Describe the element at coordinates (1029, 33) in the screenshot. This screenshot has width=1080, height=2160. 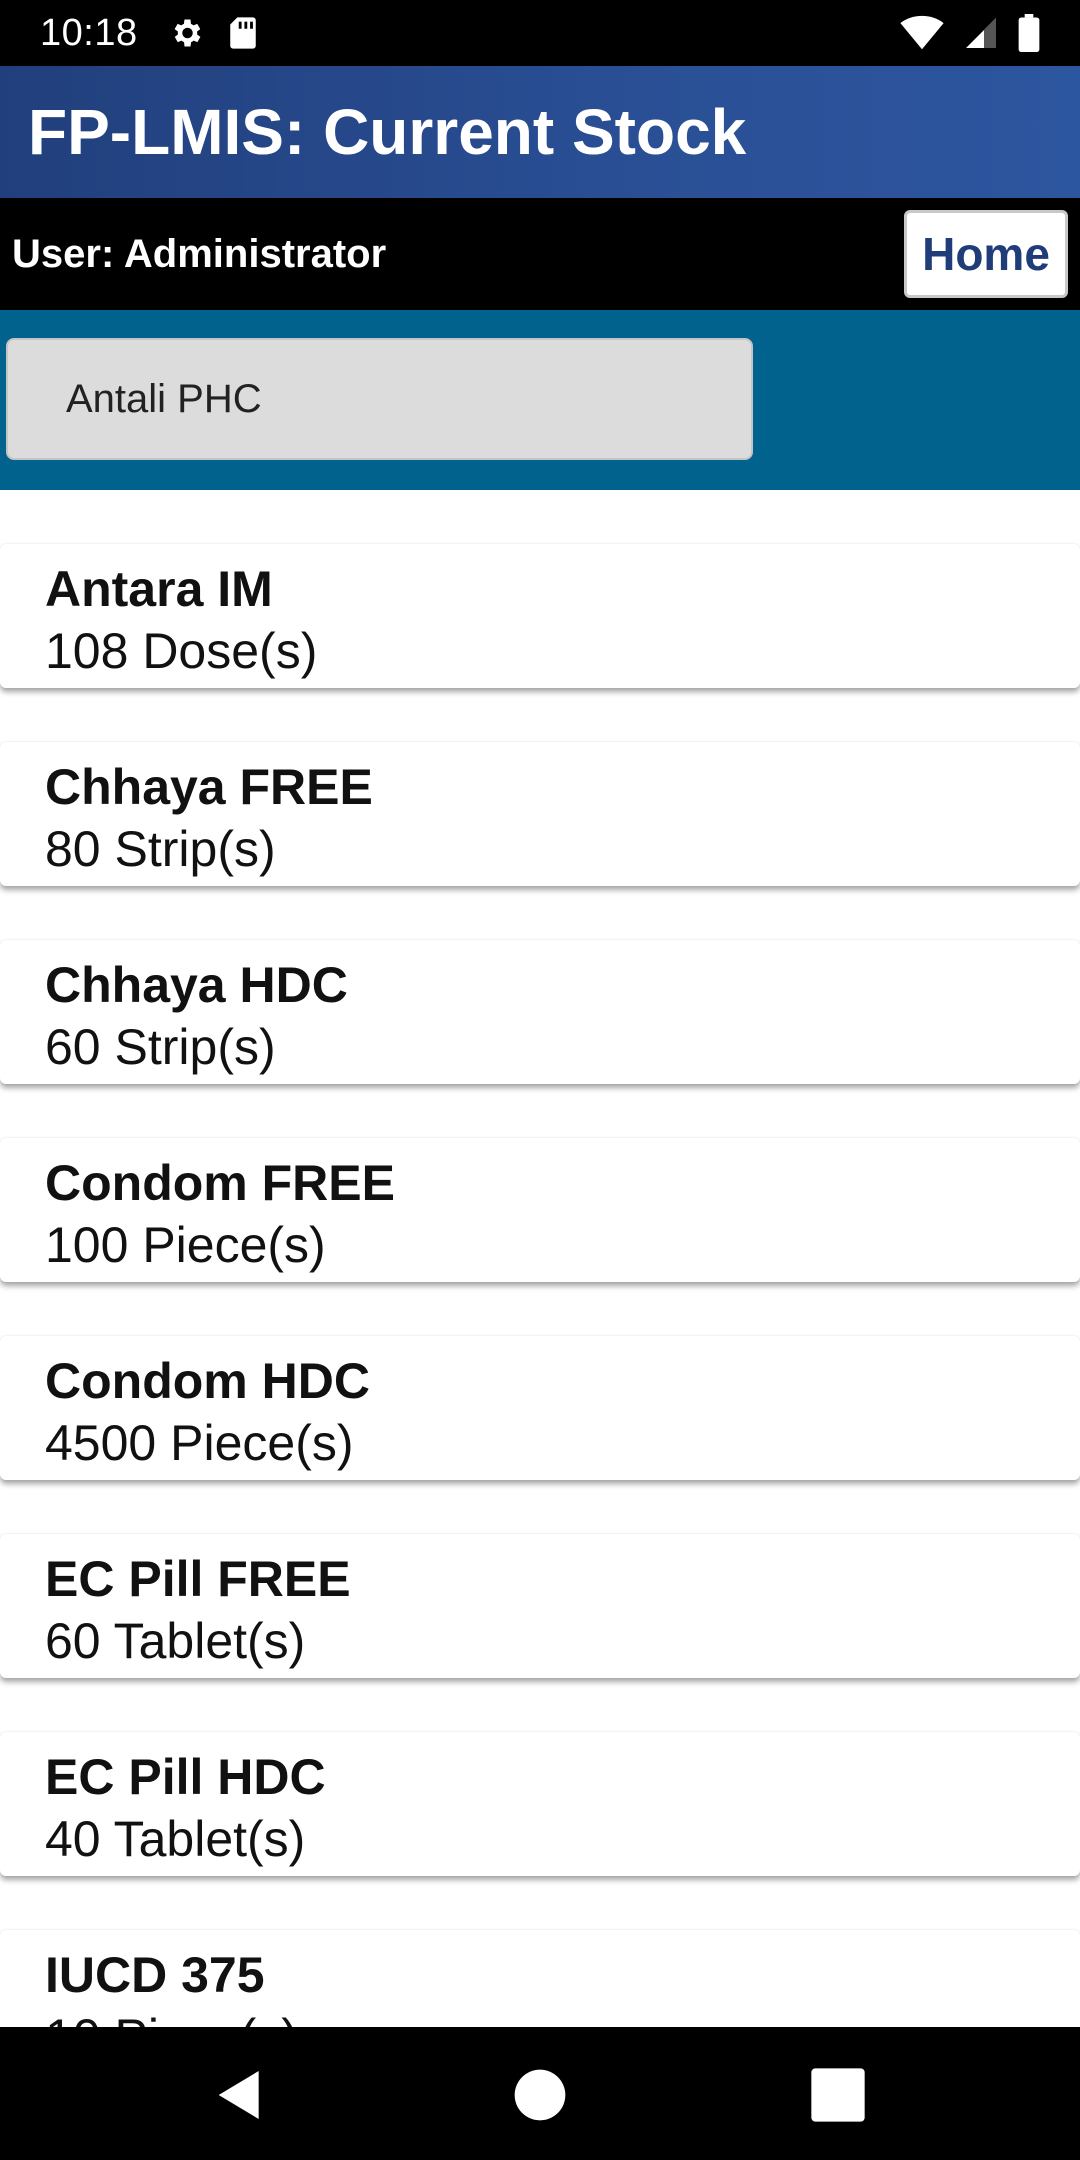
I see `battery-icon` at that location.